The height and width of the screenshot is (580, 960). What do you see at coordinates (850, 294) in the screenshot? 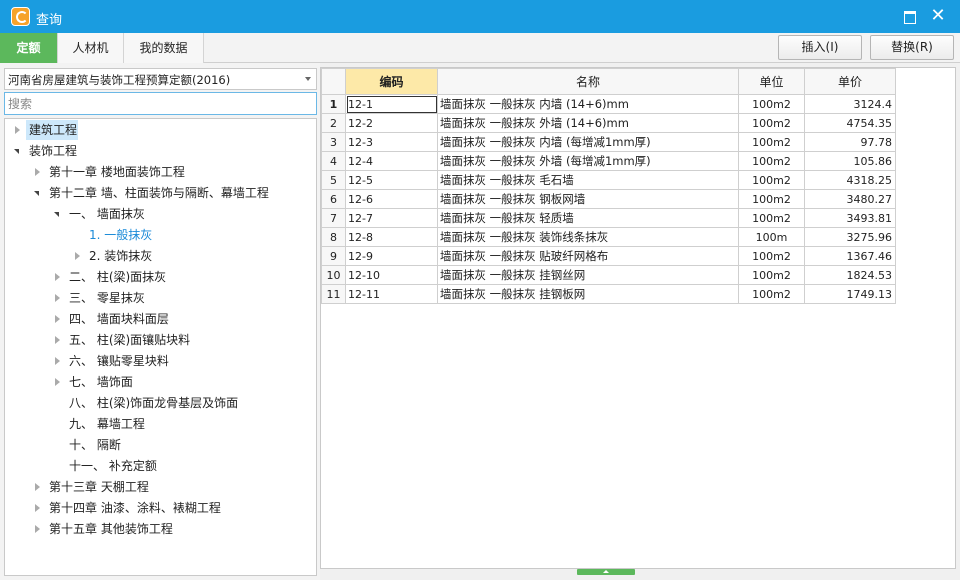
I see `cell-price: 1749.13` at bounding box center [850, 294].